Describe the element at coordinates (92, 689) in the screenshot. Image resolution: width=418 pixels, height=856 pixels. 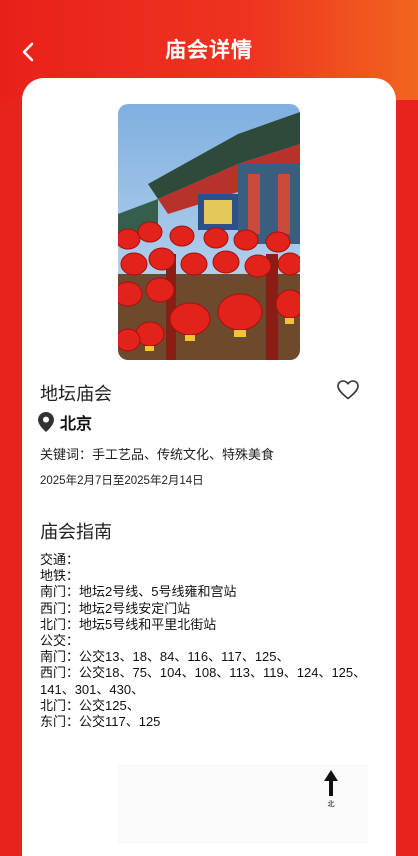
I see `guide-line: 141、301、430、` at that location.